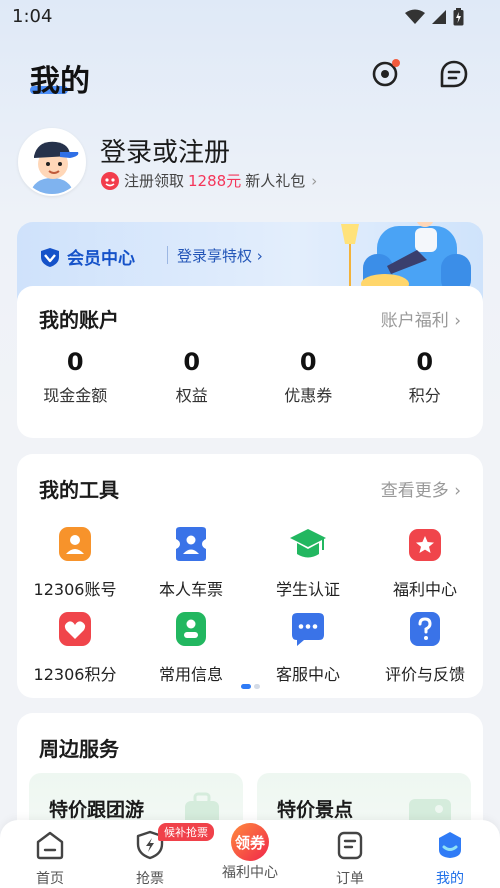 The height and width of the screenshot is (888, 500). I want to click on order-icon, so click(350, 845).